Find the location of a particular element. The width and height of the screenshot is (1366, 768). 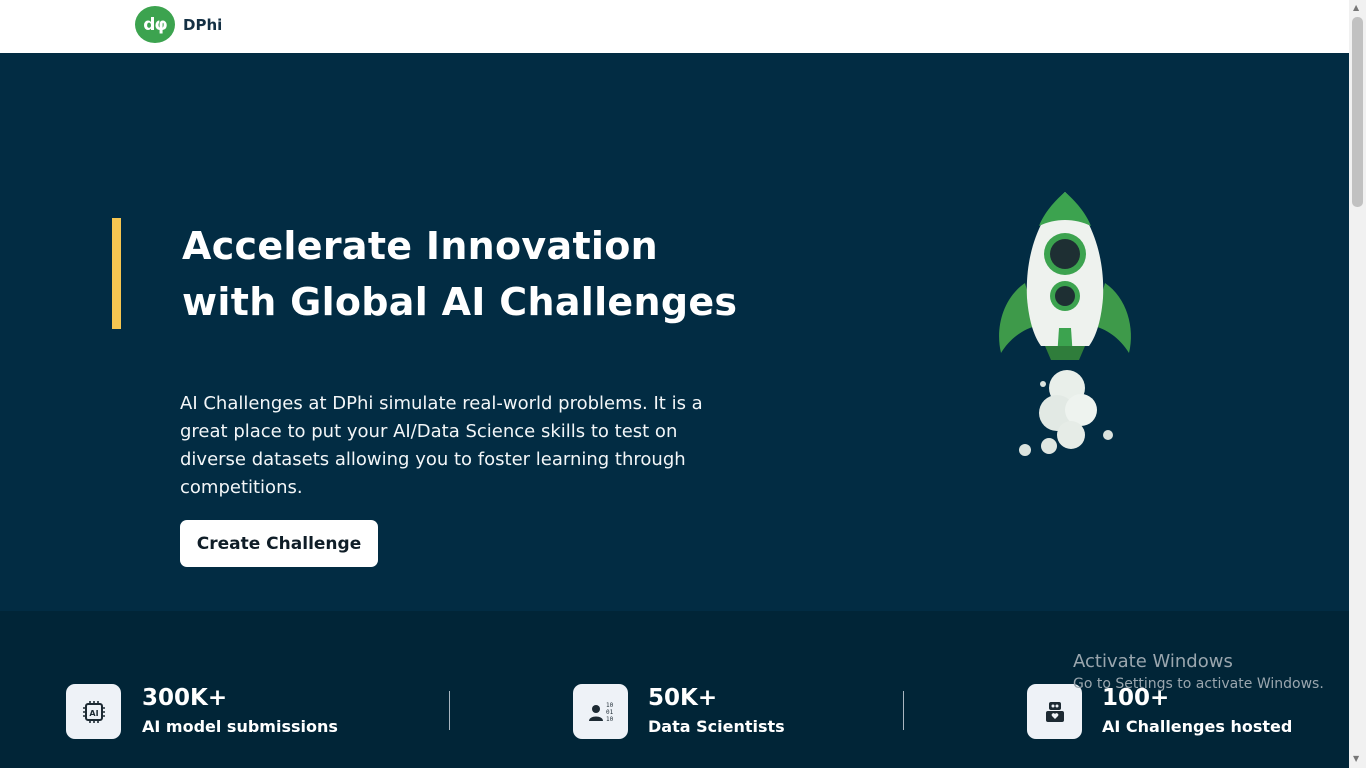

stat-value-submissions: 300K+ is located at coordinates (185, 698).